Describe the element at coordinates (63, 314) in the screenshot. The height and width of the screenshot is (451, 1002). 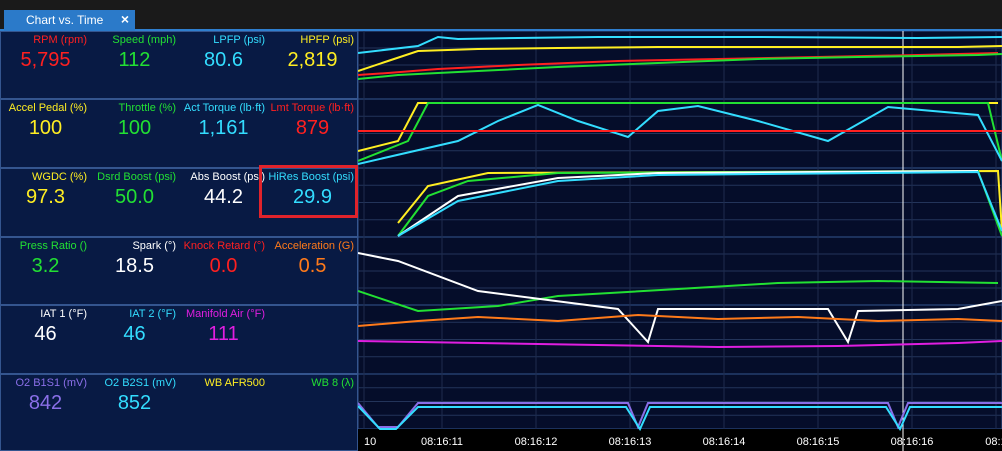
I see `gauge-label: IAT 1 (°F)` at that location.